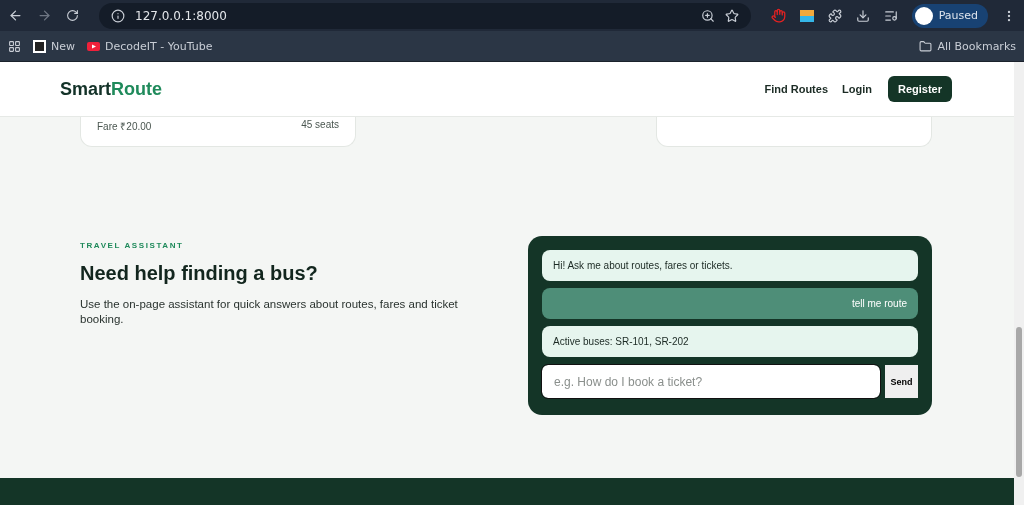 The width and height of the screenshot is (1024, 505). I want to click on forward-icon, so click(44, 15).